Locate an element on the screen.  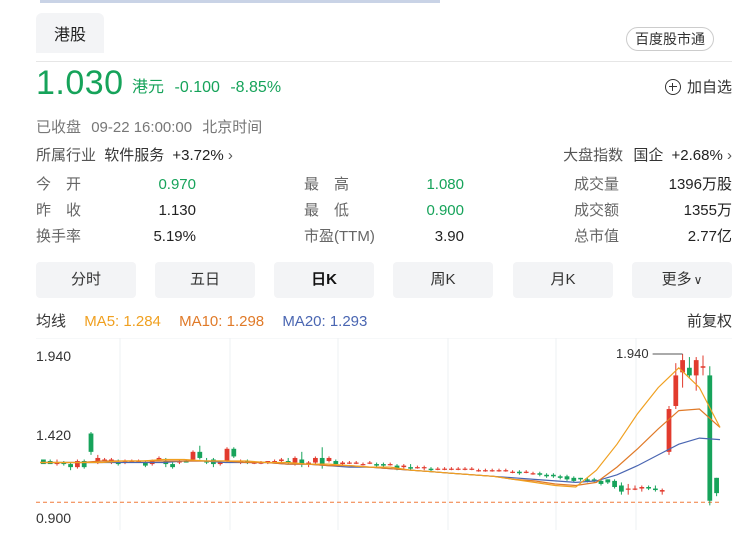
chevron-right-icon: › is located at coordinates (230, 155).